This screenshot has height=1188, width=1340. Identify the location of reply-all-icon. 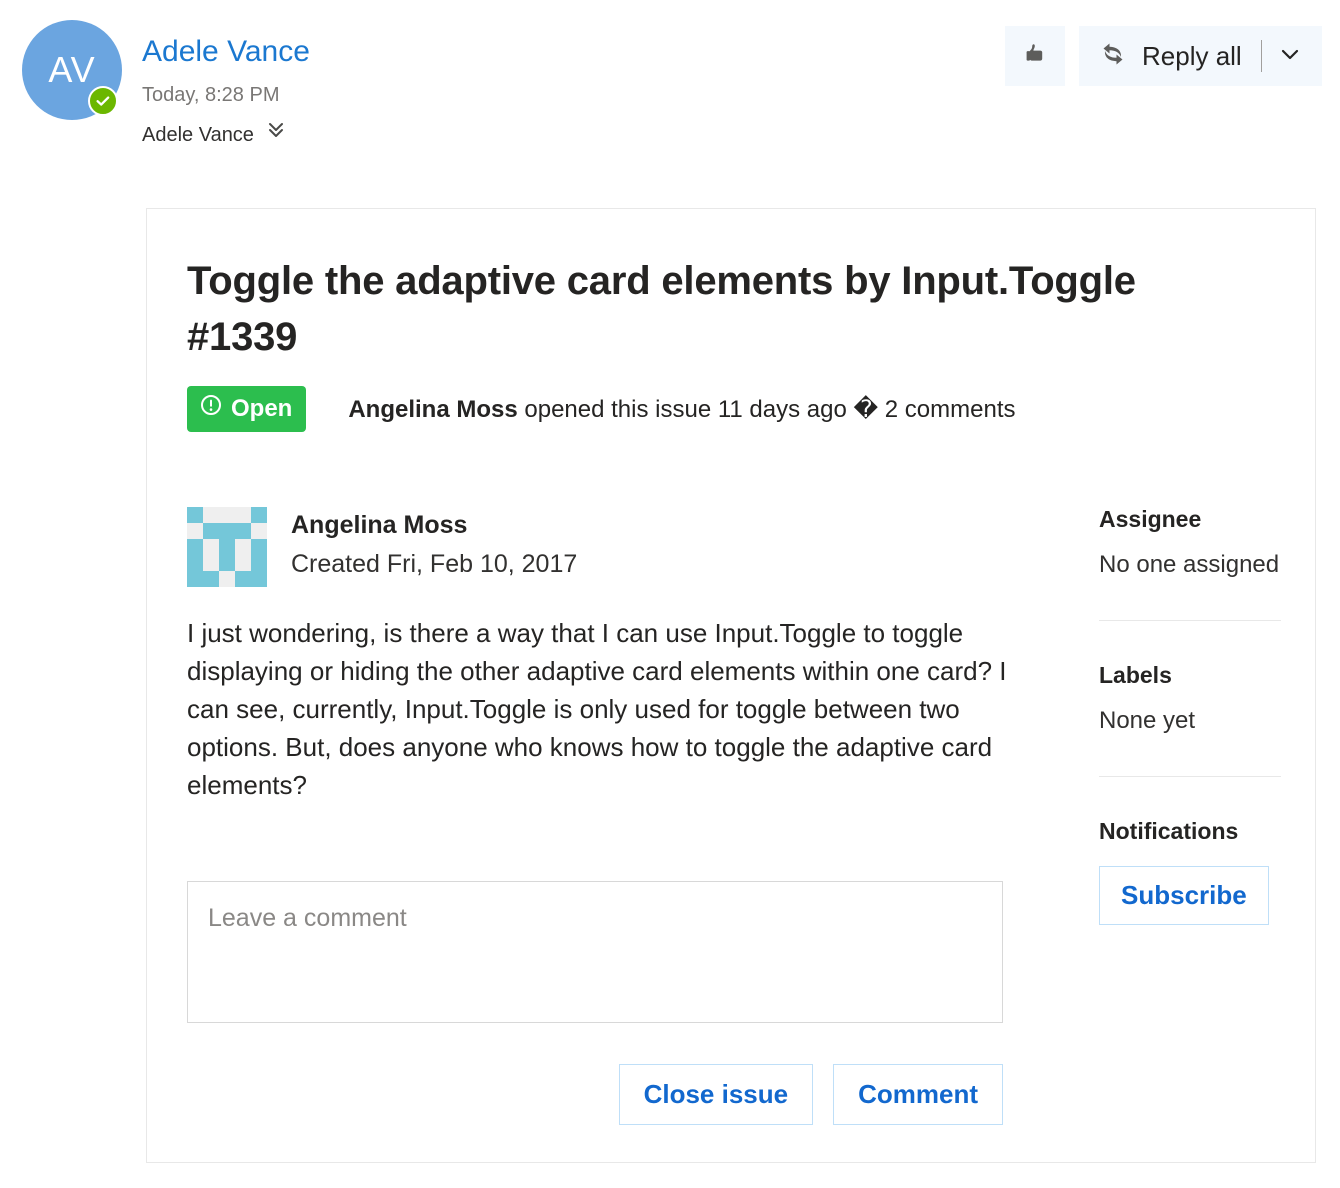
(1113, 56).